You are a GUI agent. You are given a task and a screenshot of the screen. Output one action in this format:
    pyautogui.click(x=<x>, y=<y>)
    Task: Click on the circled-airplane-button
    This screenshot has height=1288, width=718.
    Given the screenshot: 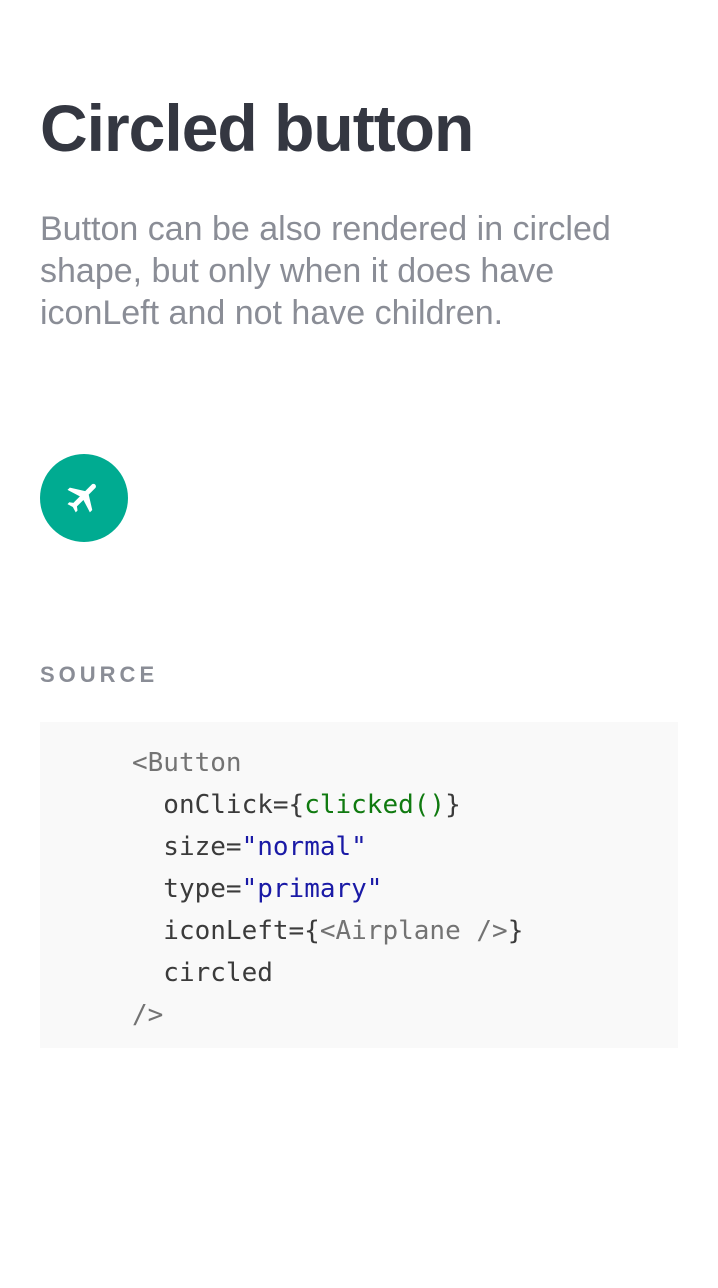 What is the action you would take?
    pyautogui.click(x=84, y=498)
    